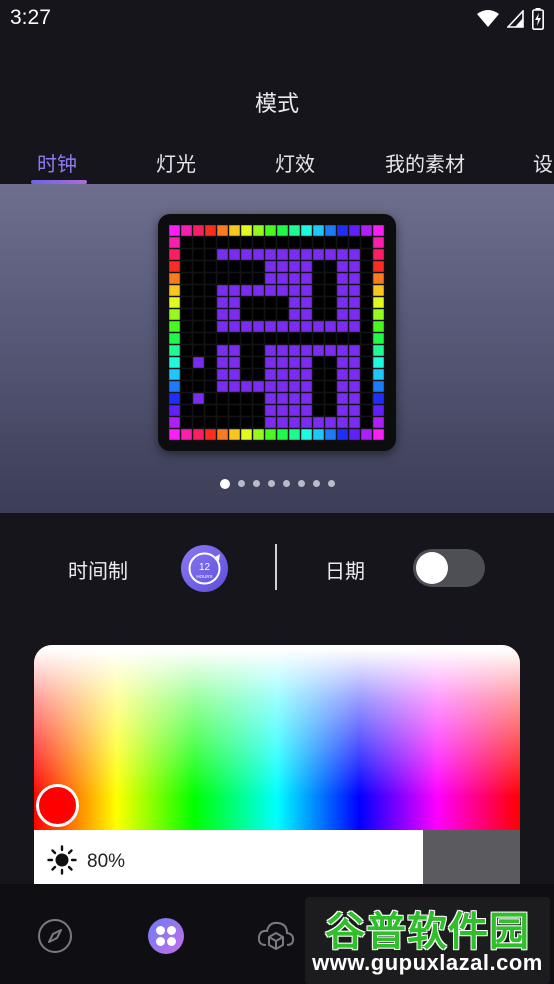 This screenshot has height=984, width=554. I want to click on grid-petals-icon, so click(166, 936).